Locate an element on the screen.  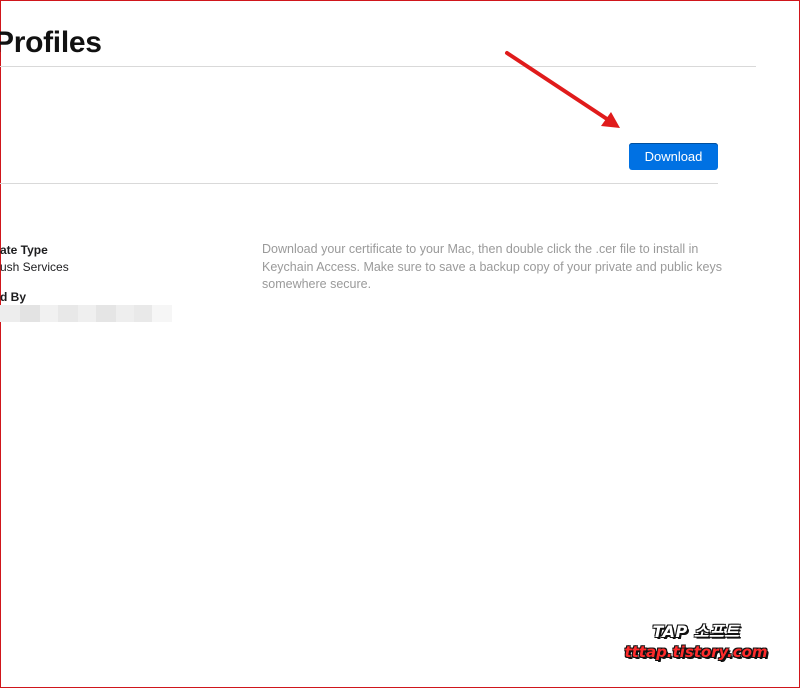
download-button: Download is located at coordinates (673, 156).